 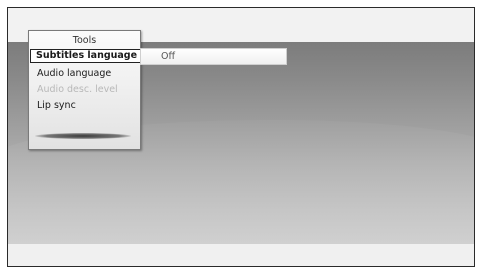 I want to click on subtitles-language-value: Off, so click(x=168, y=56).